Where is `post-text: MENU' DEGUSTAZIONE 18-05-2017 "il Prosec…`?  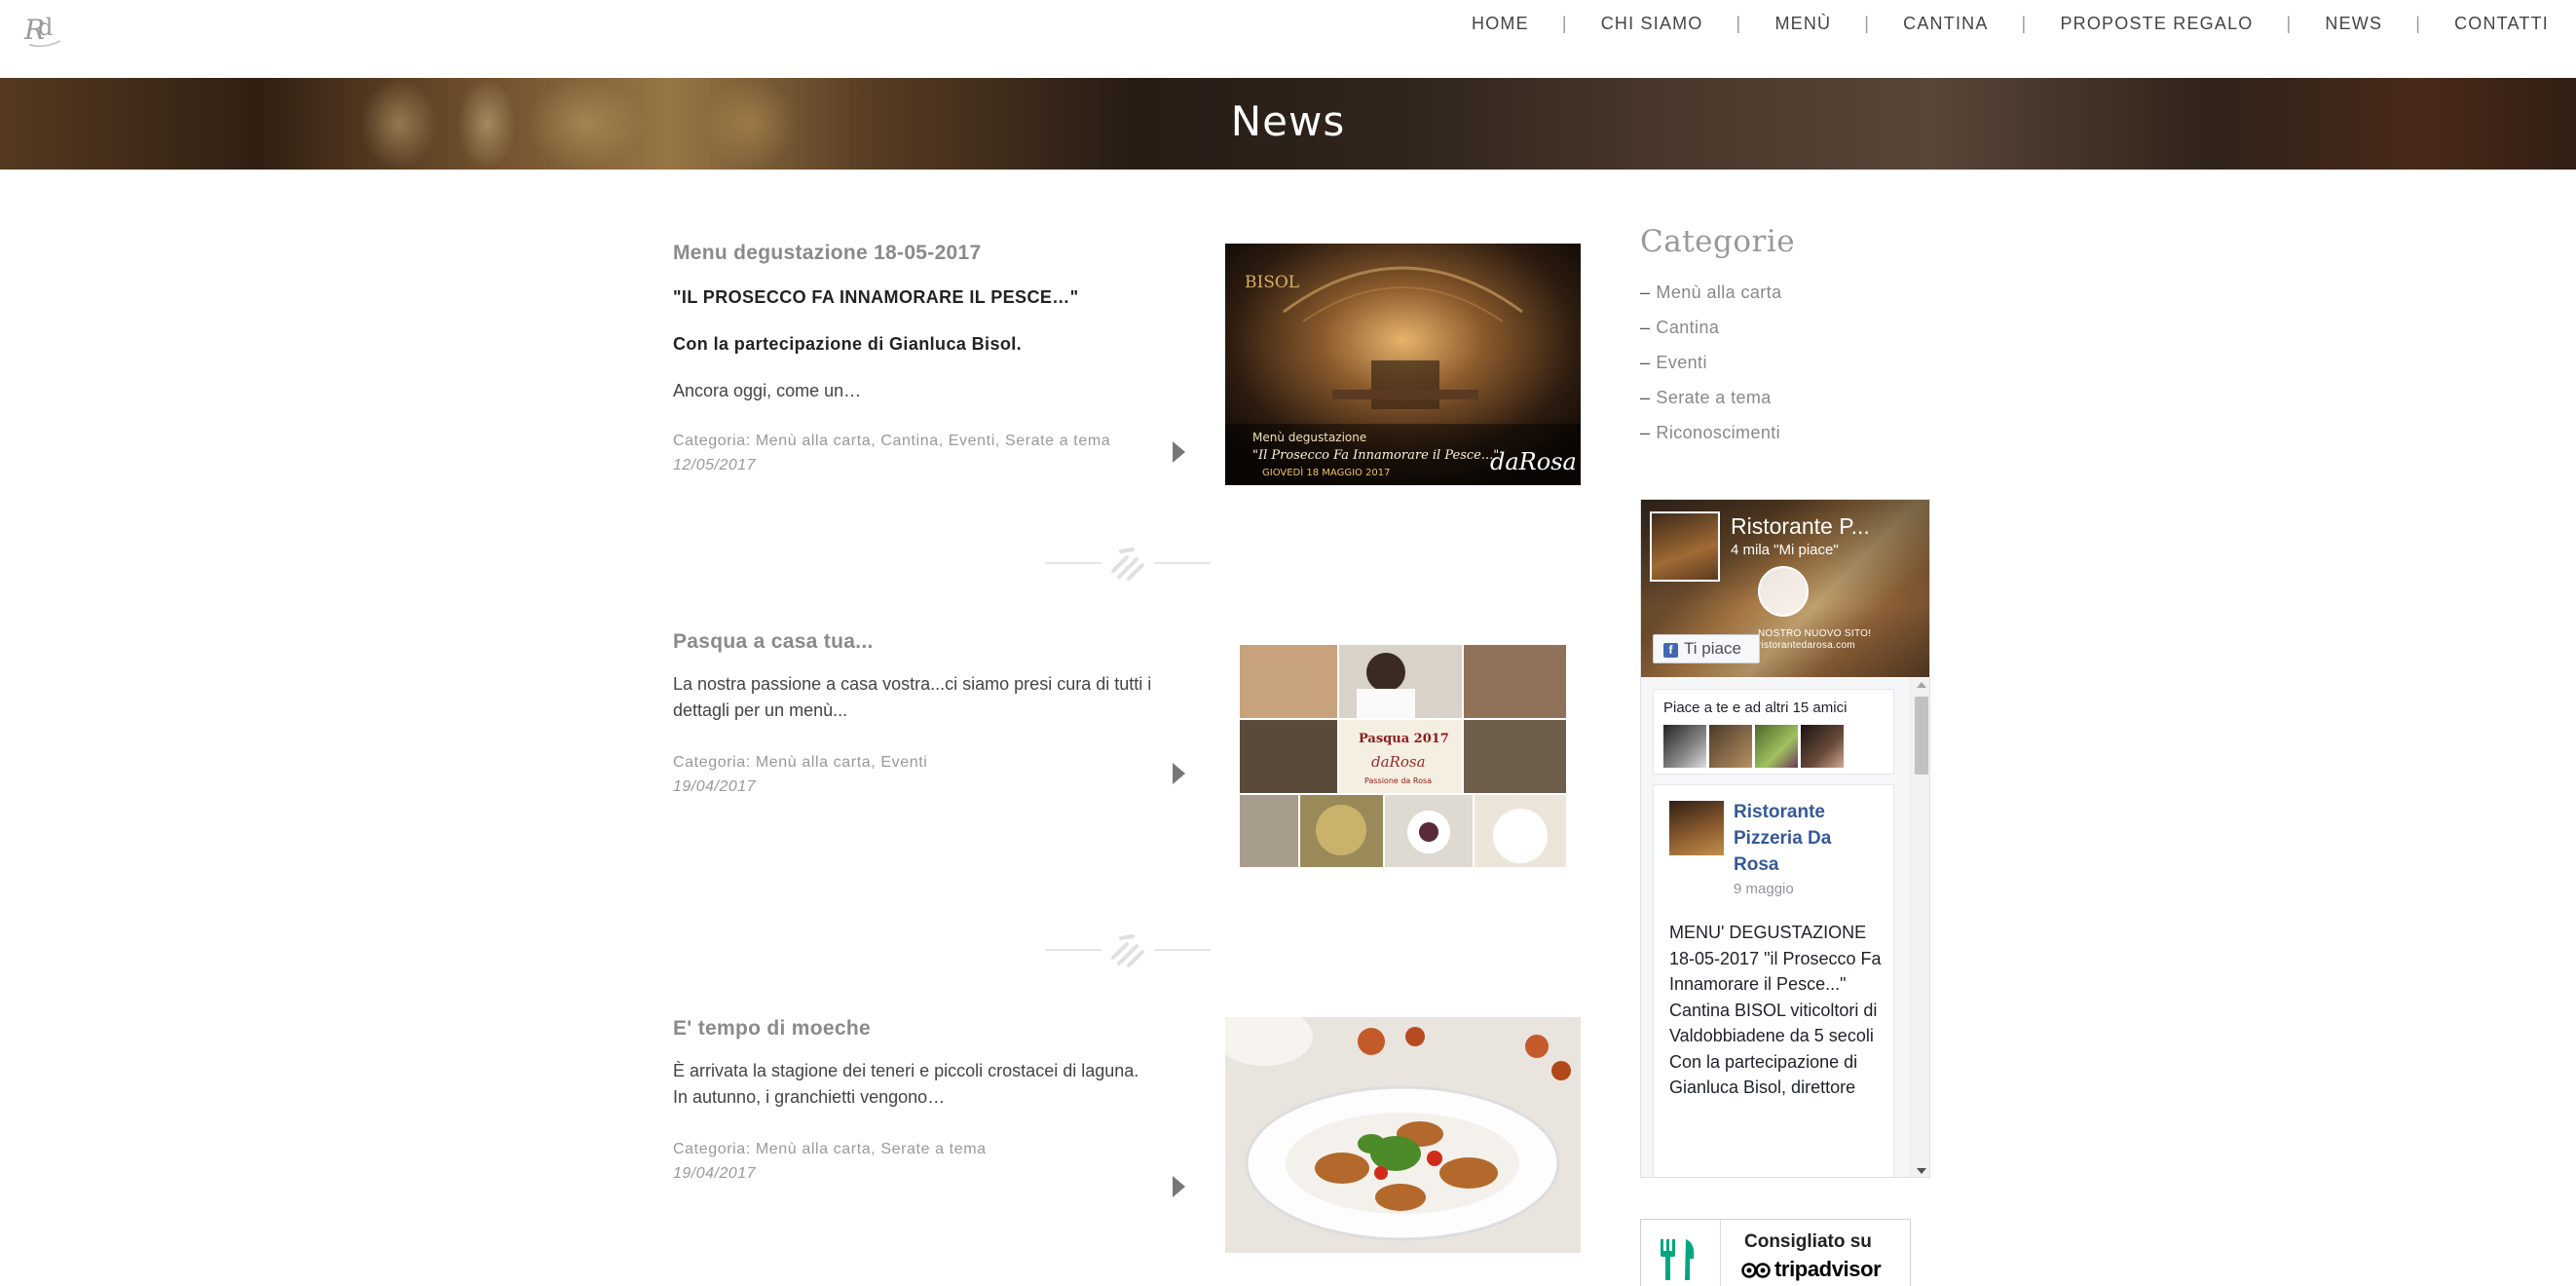 post-text: MENU' DEGUSTAZIONE 18-05-2017 "il Prosec… is located at coordinates (1775, 1010).